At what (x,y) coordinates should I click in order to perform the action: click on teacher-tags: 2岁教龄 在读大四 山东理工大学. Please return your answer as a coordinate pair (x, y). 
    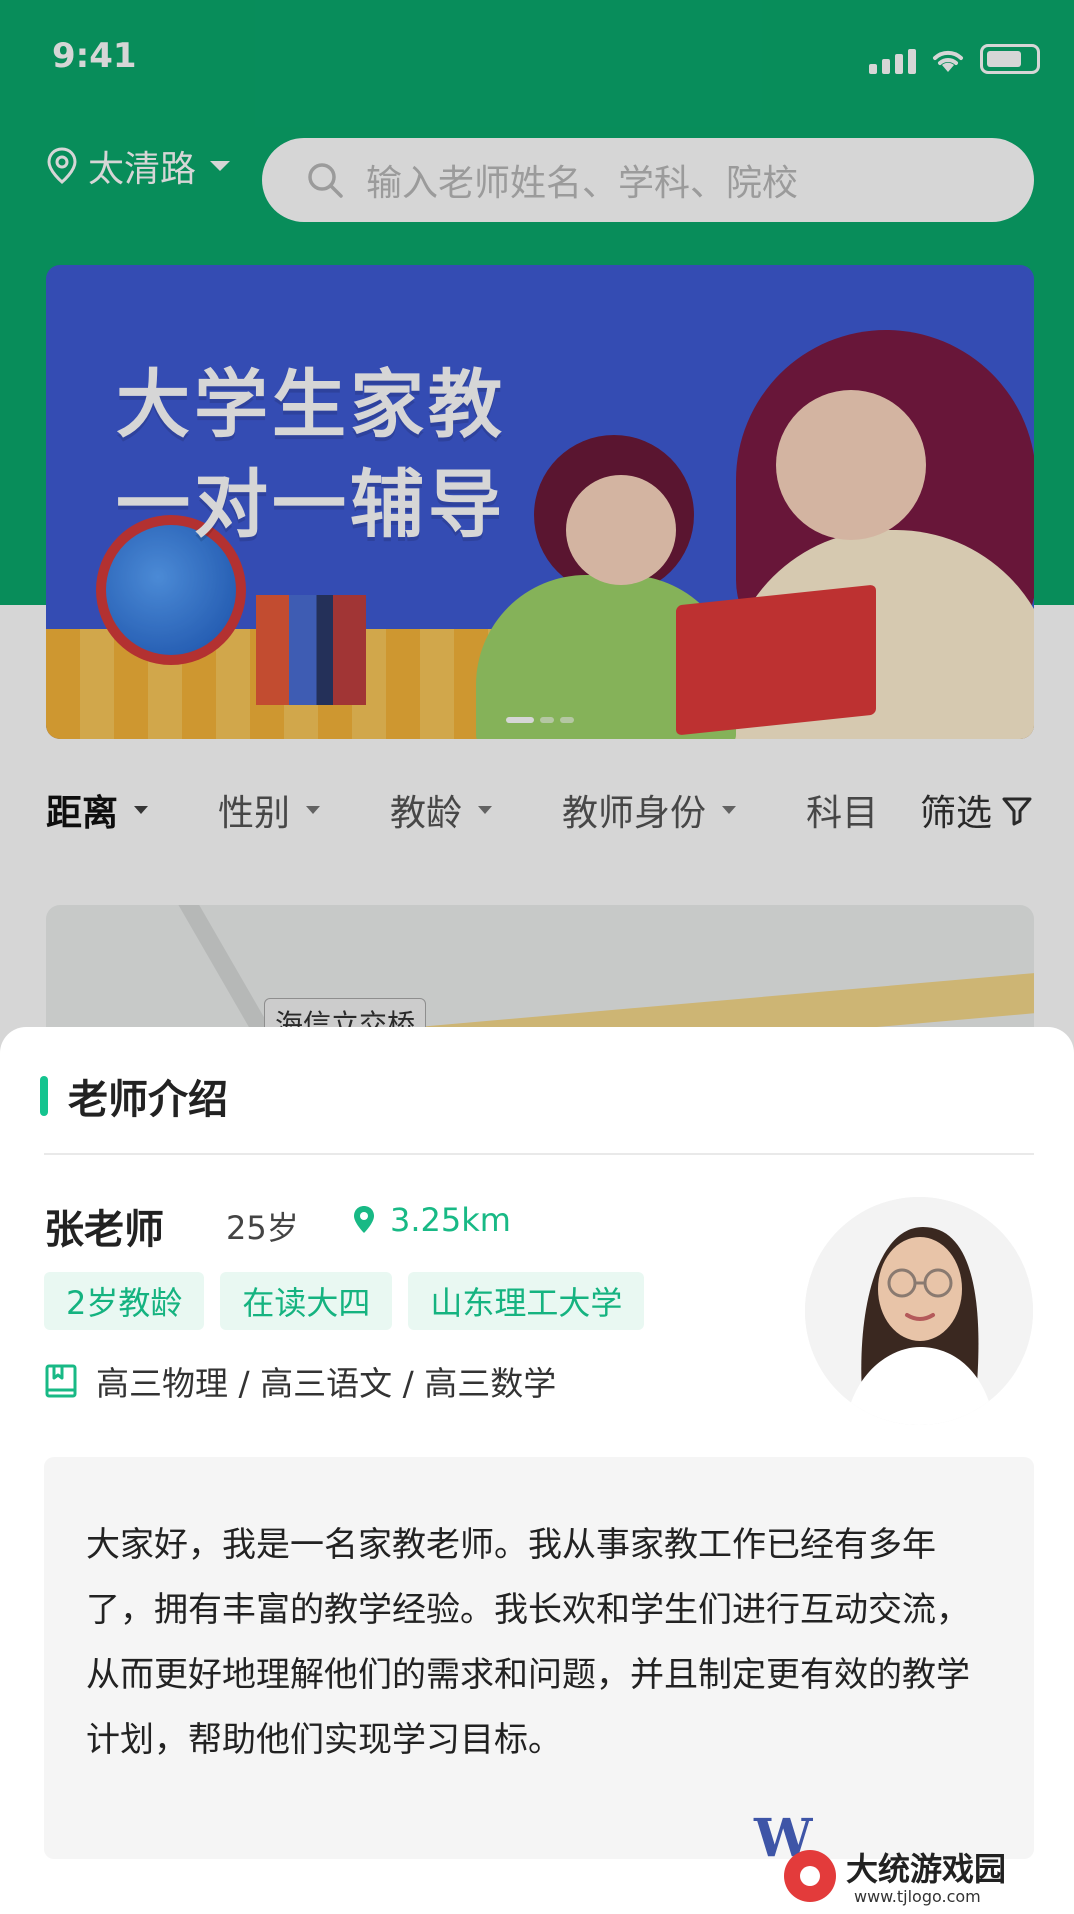
    Looking at the image, I should click on (344, 1301).